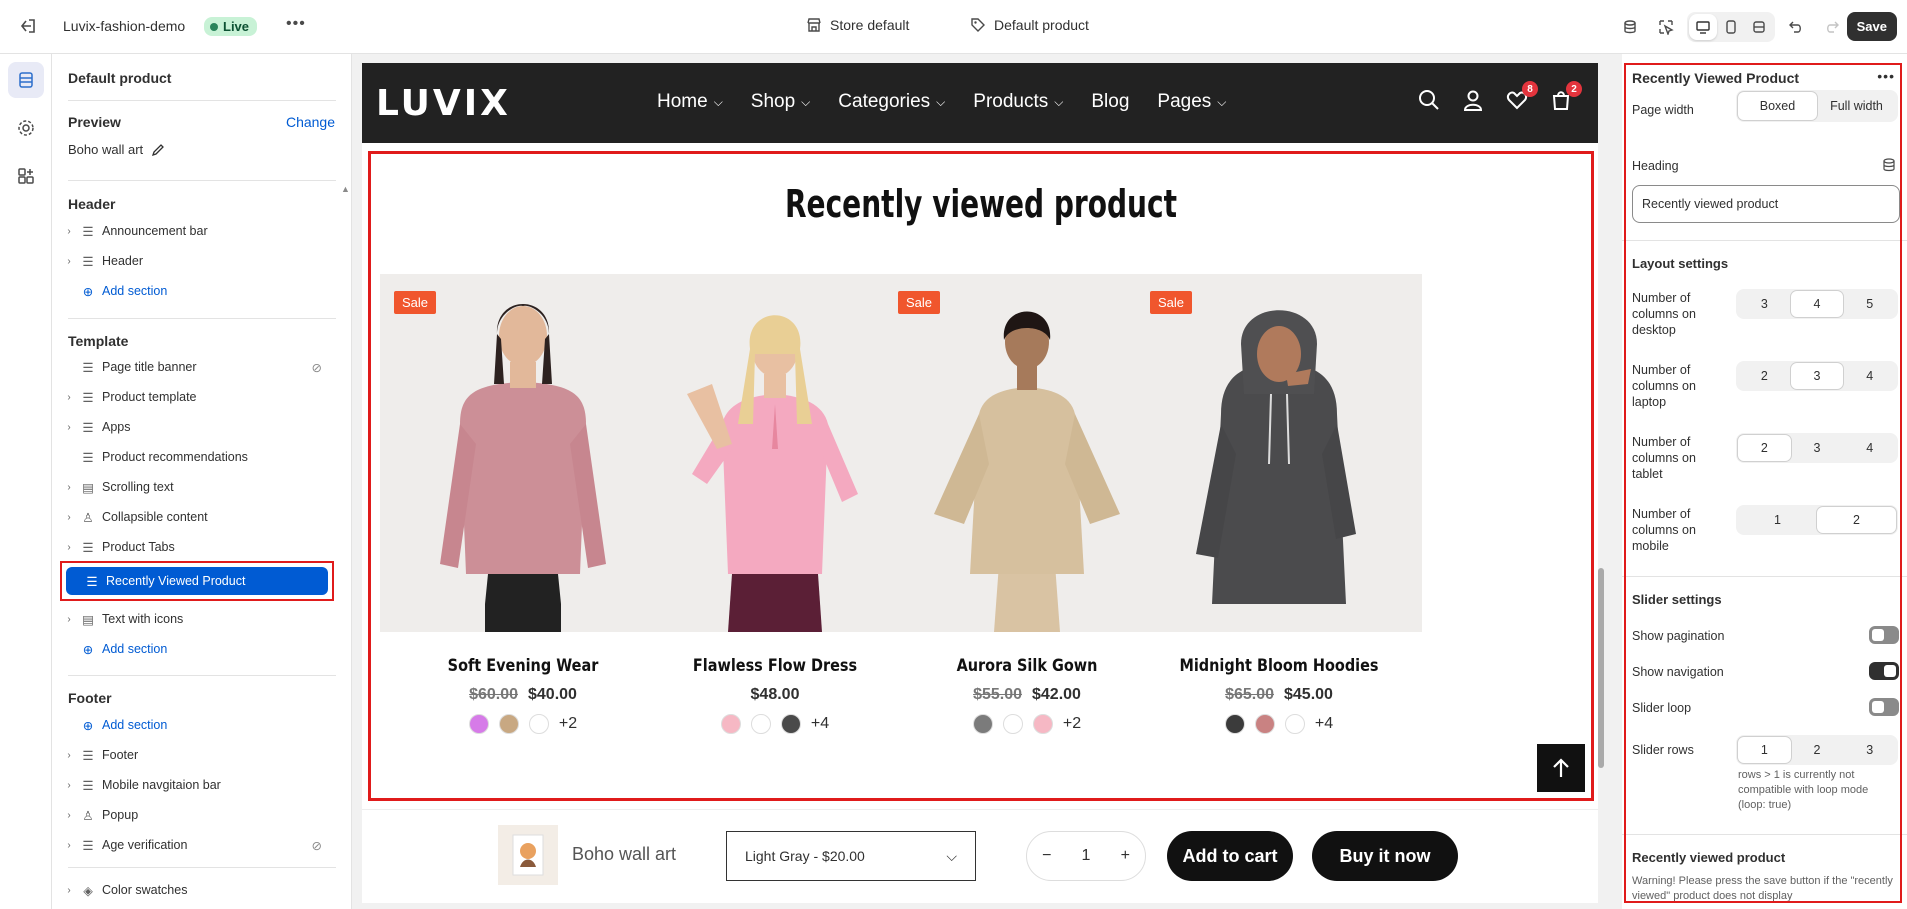  Describe the element at coordinates (1046, 856) in the screenshot. I see `minus-icon: −` at that location.